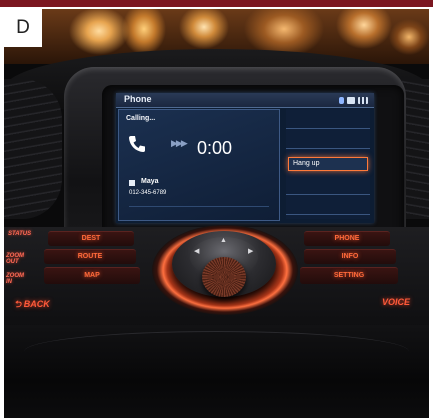 The width and height of the screenshot is (433, 418). Describe the element at coordinates (33, 149) in the screenshot. I see `left-air-vent` at that location.